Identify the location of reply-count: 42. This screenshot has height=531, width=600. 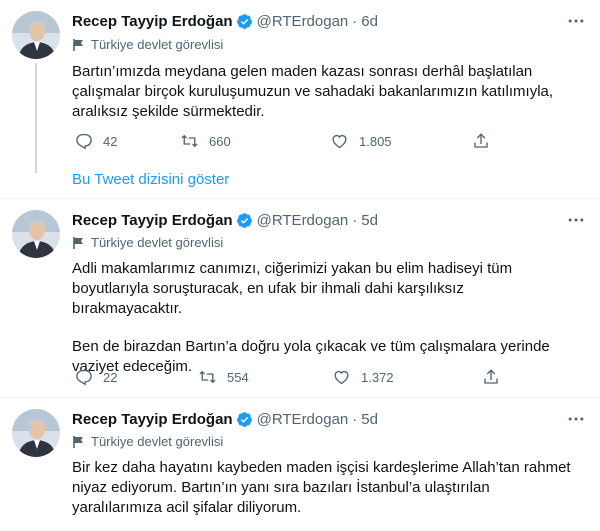
(110, 141).